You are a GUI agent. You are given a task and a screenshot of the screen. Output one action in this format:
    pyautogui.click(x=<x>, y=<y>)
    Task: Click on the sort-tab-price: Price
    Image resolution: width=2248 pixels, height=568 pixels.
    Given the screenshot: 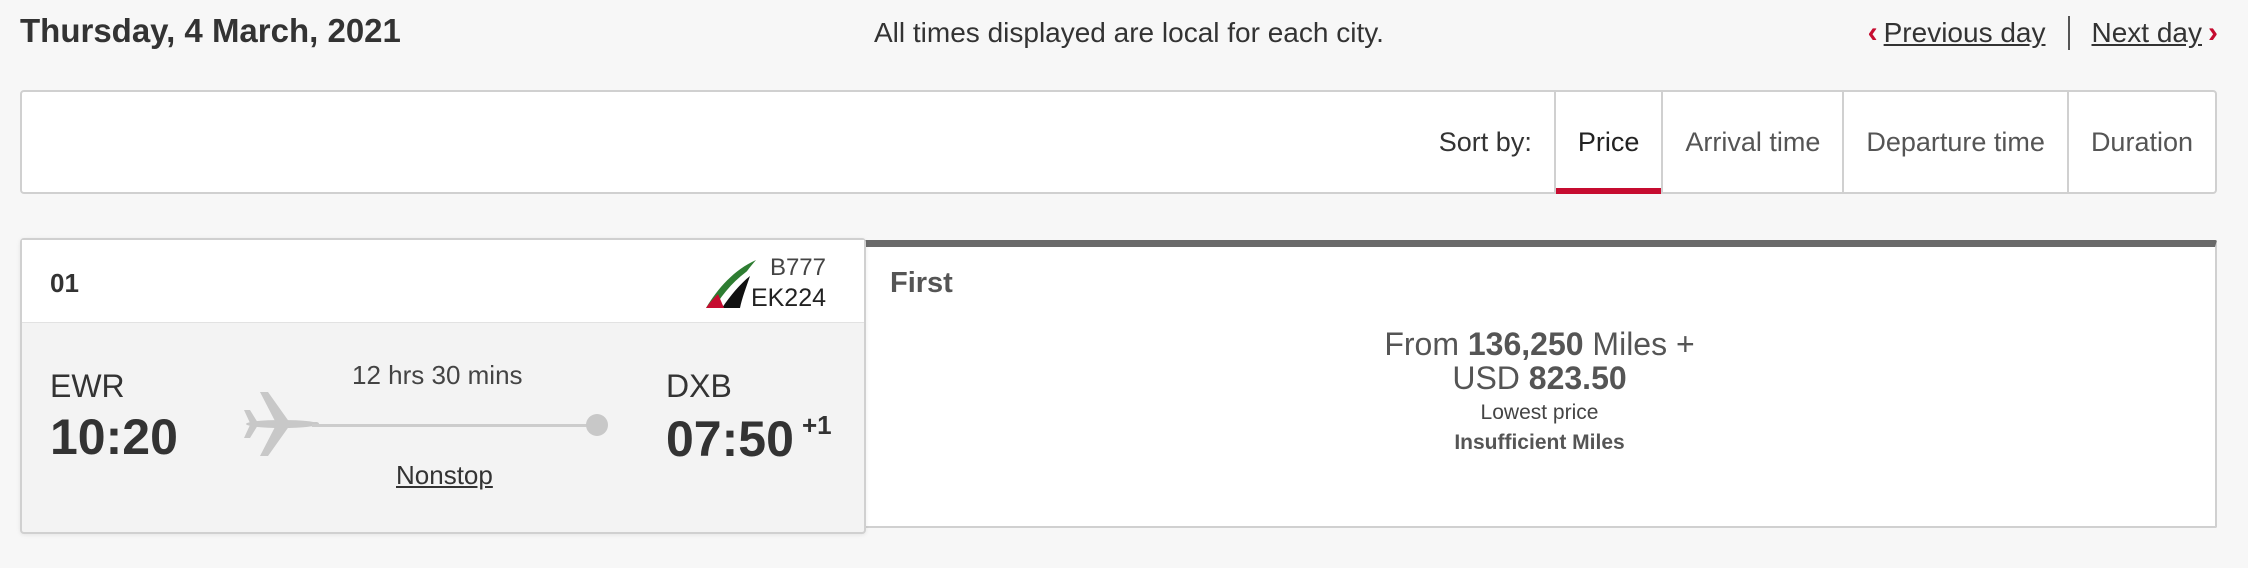 What is the action you would take?
    pyautogui.click(x=1607, y=143)
    